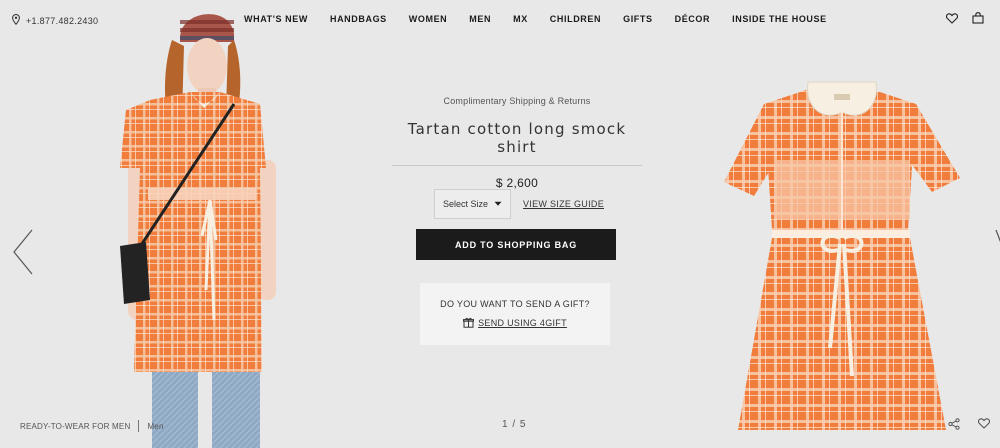 The width and height of the screenshot is (1000, 448). I want to click on breadcrumb-subcategory: Men, so click(155, 426).